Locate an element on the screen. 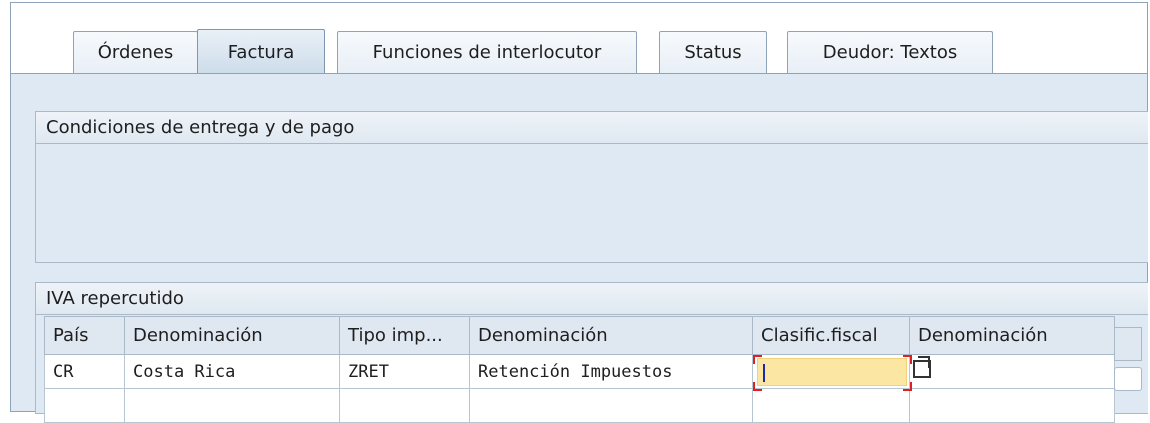 The width and height of the screenshot is (1150, 423). column-selector is located at coordinates (1128, 344).